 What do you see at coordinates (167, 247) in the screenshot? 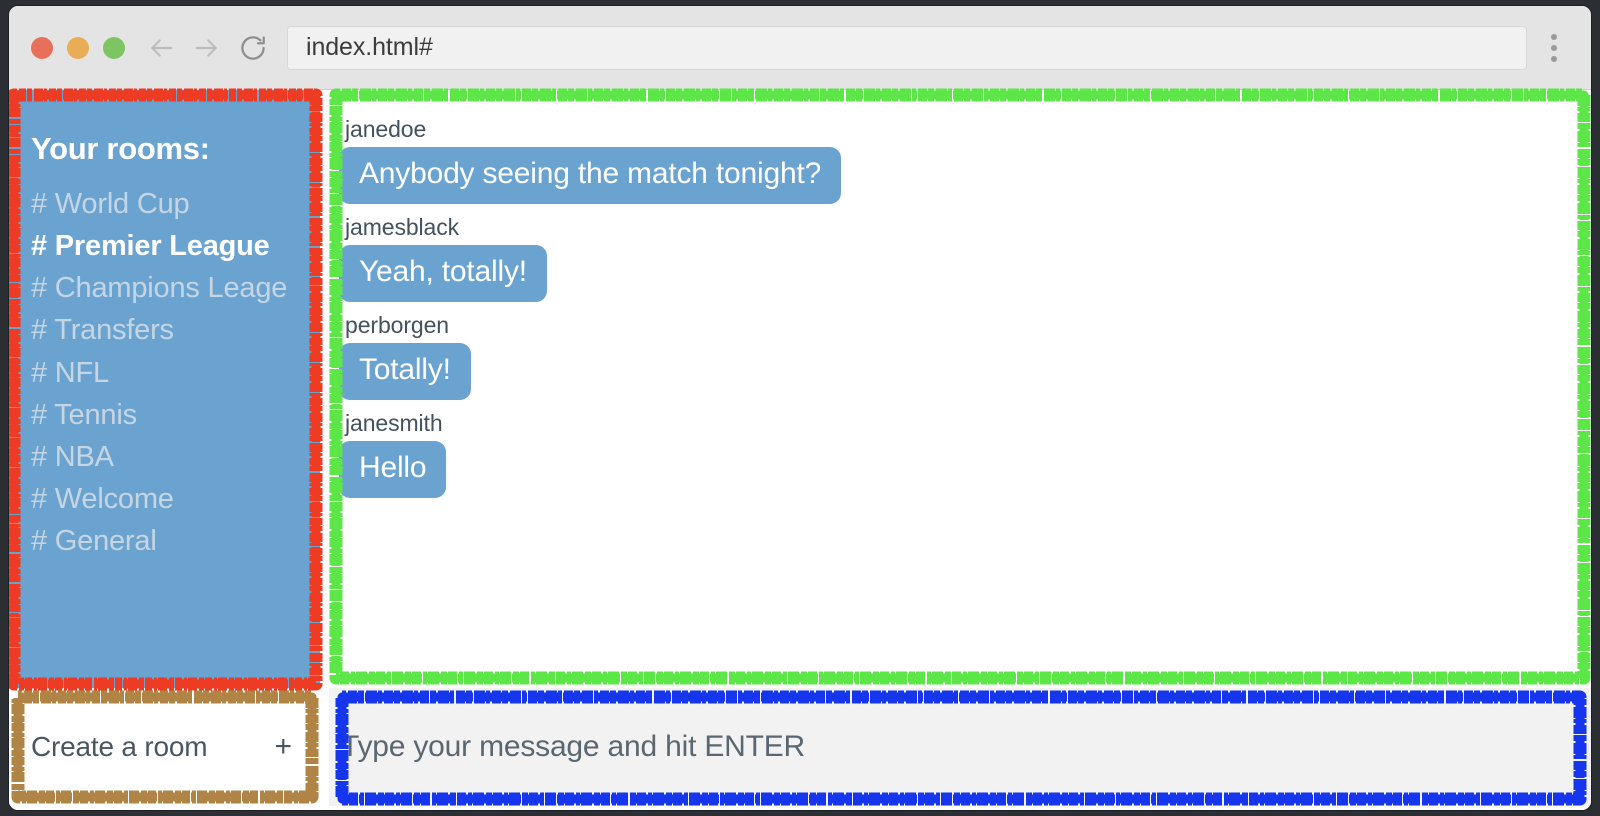
I see `sidebar-item-premier-league: # Premier League` at bounding box center [167, 247].